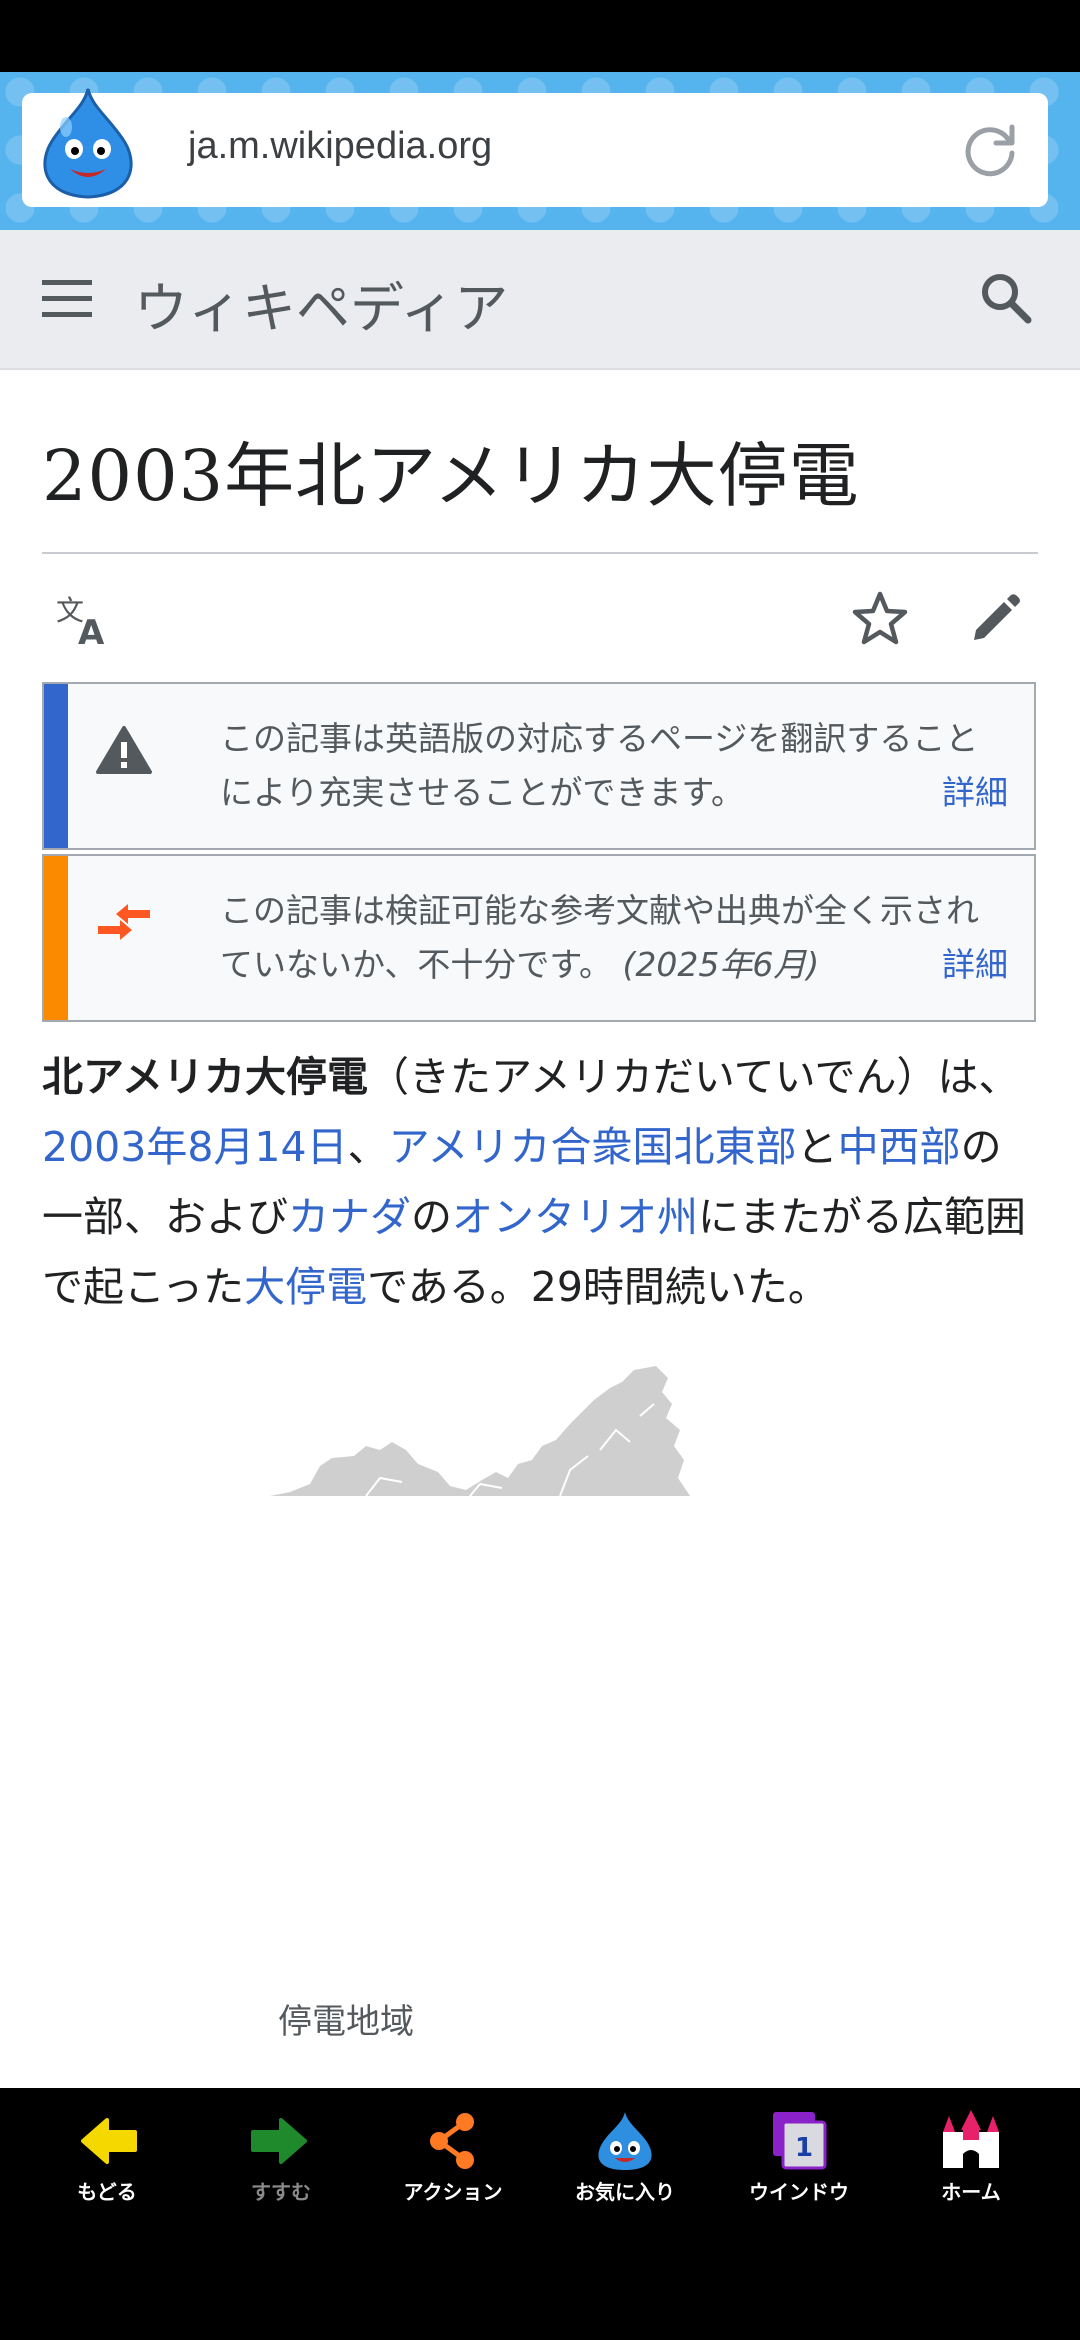  Describe the element at coordinates (368, 1147) in the screenshot. I see `lead-text: 、` at that location.